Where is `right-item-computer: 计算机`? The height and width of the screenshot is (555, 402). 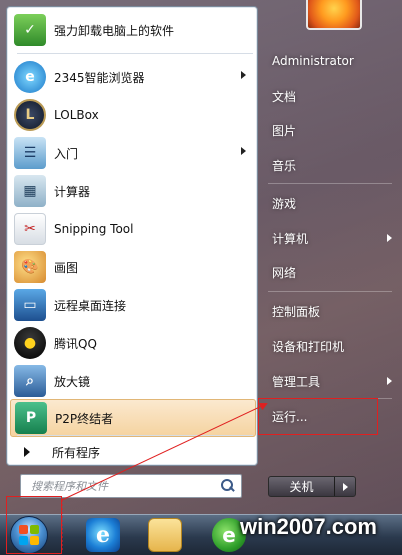 right-item-computer: 计算机 is located at coordinates (330, 238).